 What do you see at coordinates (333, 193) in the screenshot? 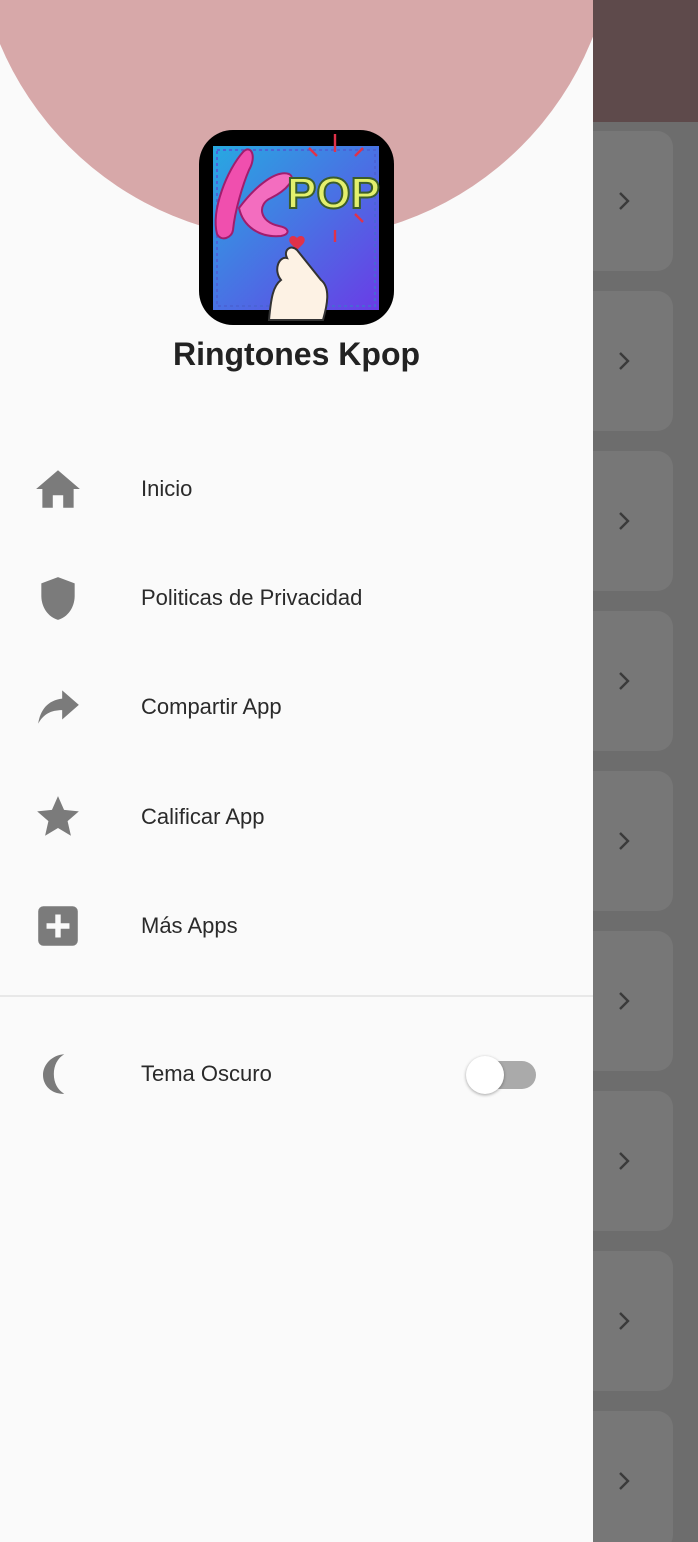
I see `svg-text: POP` at bounding box center [333, 193].